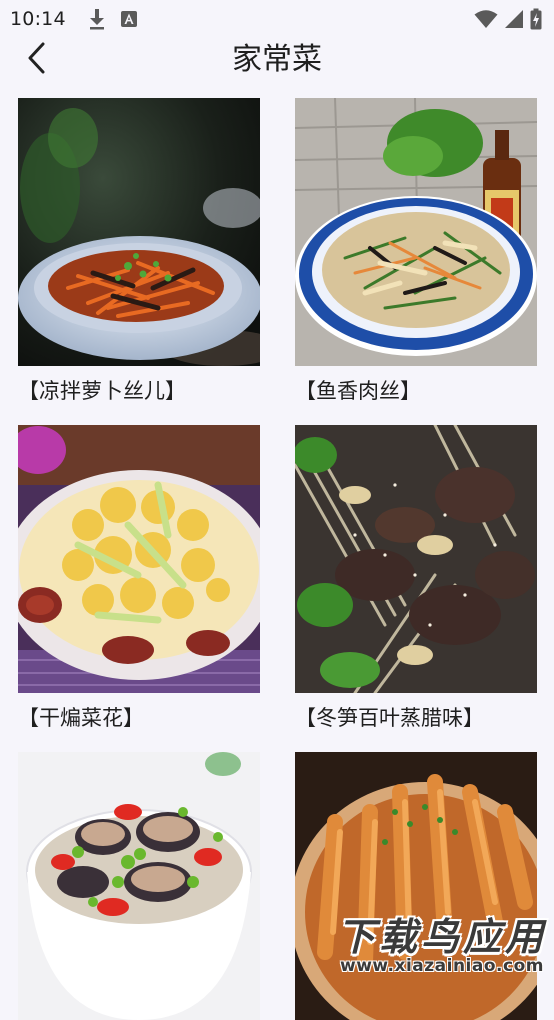  I want to click on app-bar: 家常菜, so click(277, 60).